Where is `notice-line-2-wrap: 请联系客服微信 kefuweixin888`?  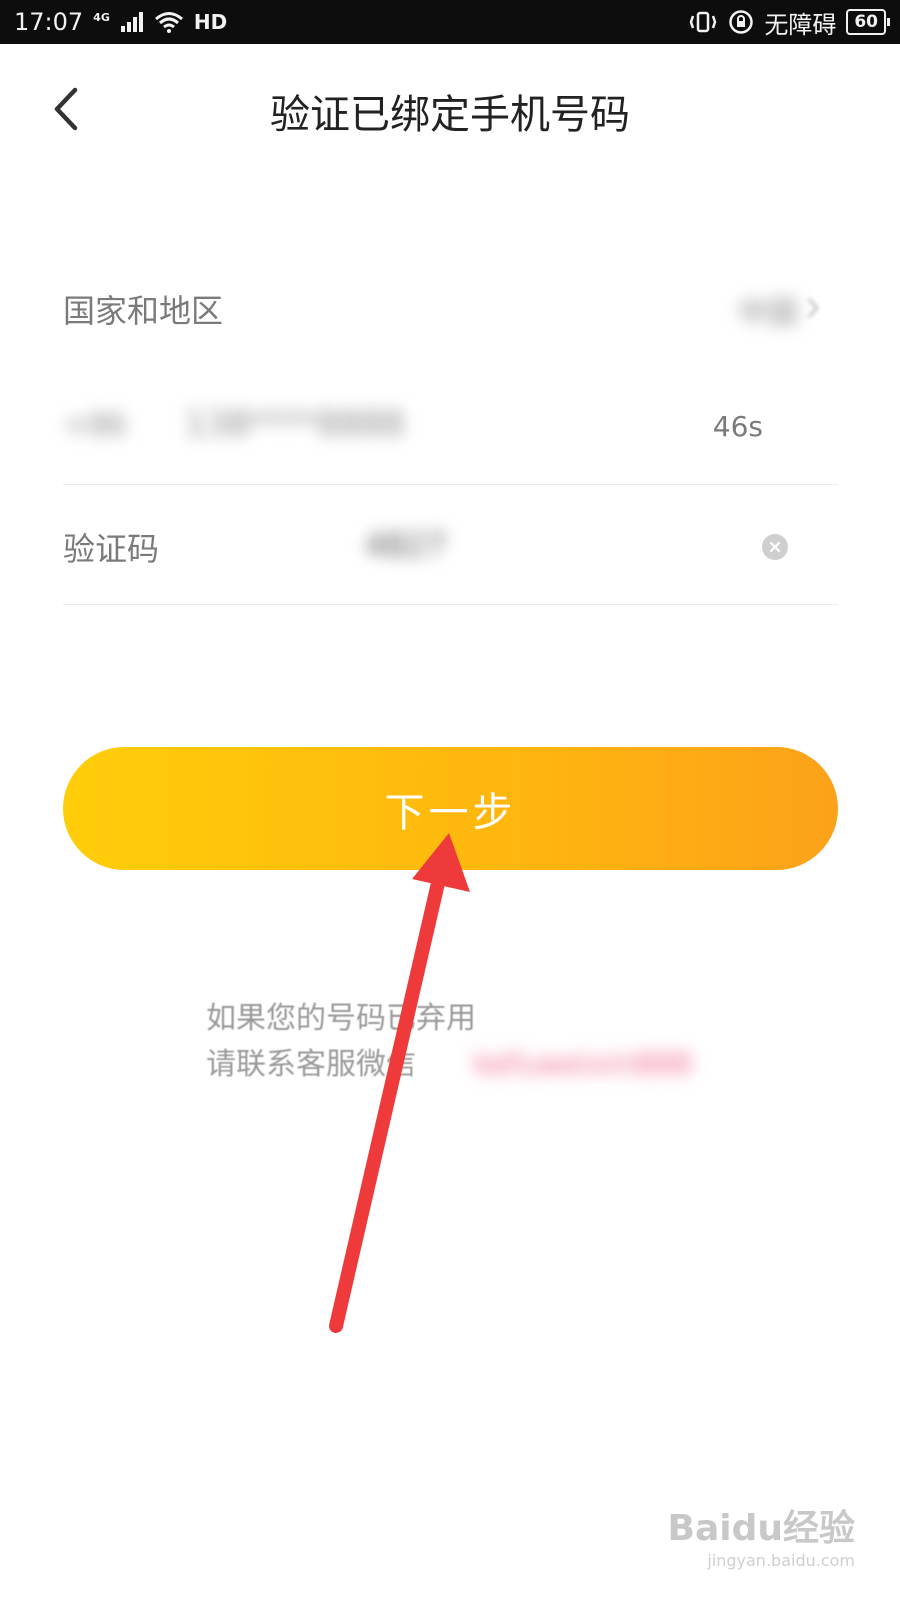
notice-line-2-wrap: 请联系客服微信 kefuweixin888 is located at coordinates (449, 1065).